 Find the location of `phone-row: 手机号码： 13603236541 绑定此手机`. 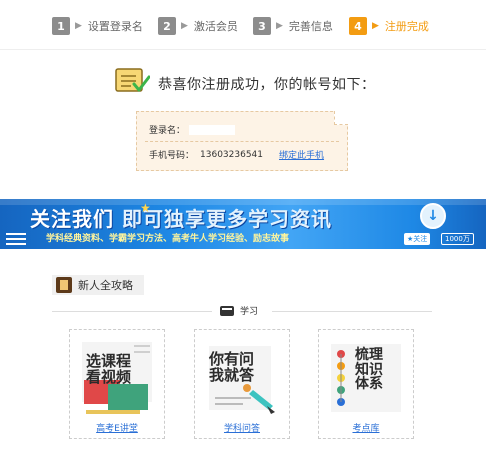

phone-row: 手机号码： 13603236541 绑定此手机 is located at coordinates (236, 155).